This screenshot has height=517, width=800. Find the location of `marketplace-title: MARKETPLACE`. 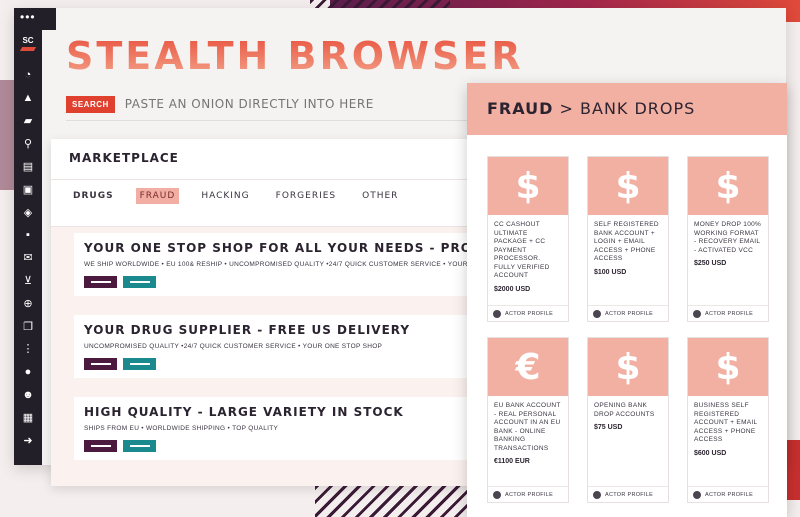

marketplace-title: MARKETPLACE is located at coordinates (124, 158).